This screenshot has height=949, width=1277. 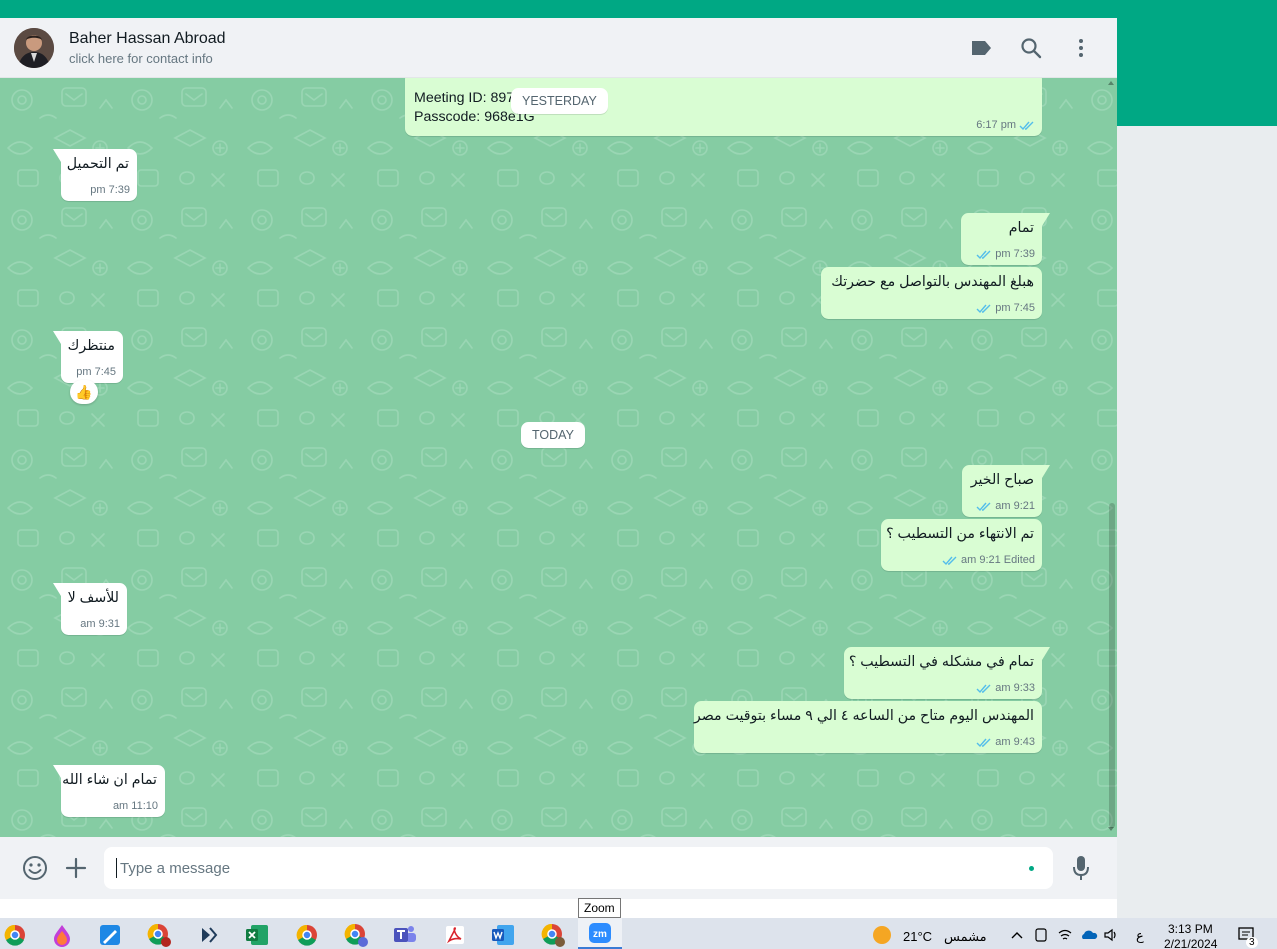 What do you see at coordinates (1197, 522) in the screenshot?
I see `right-panel` at bounding box center [1197, 522].